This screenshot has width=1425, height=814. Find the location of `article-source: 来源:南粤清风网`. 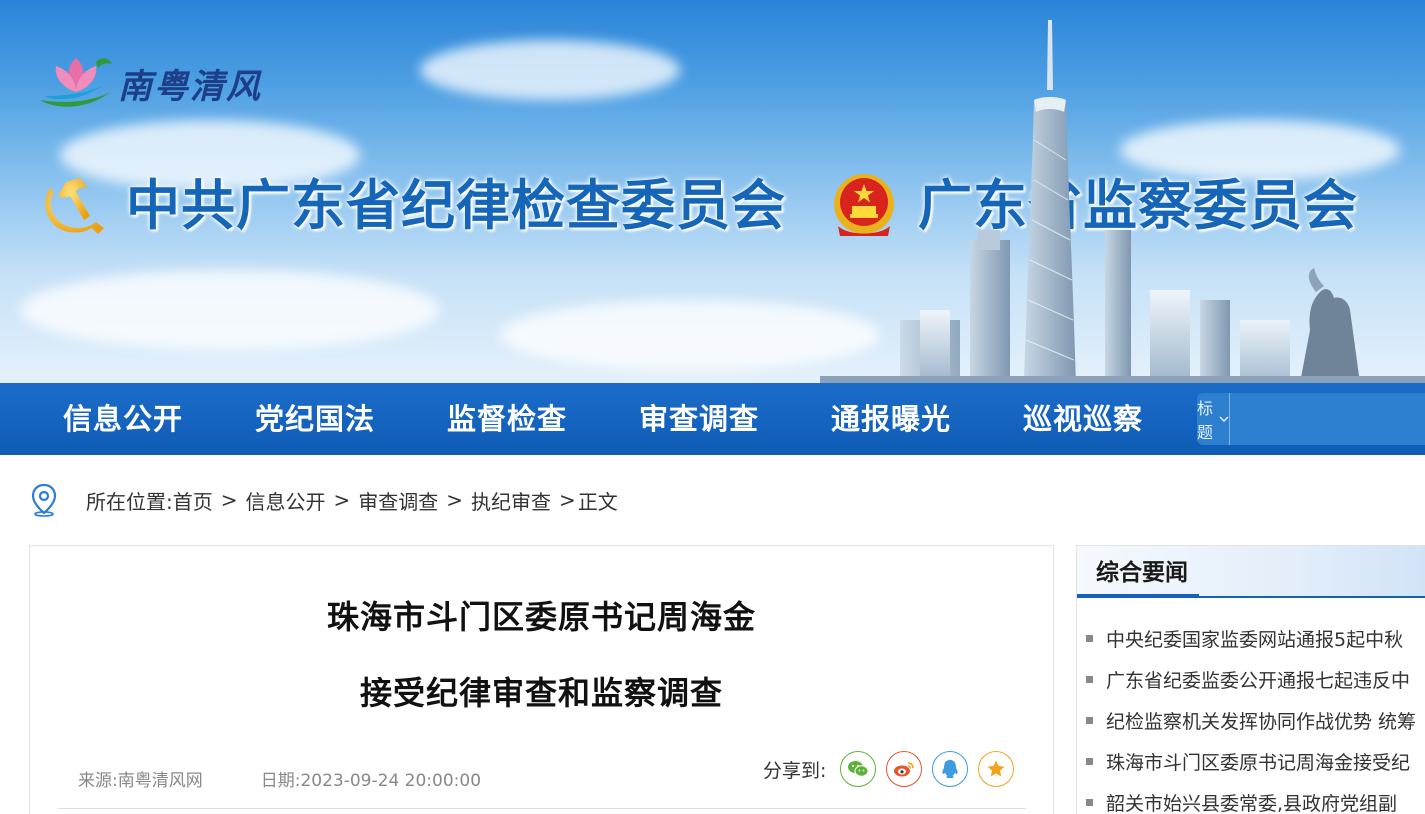

article-source: 来源:南粤清风网 is located at coordinates (140, 781).